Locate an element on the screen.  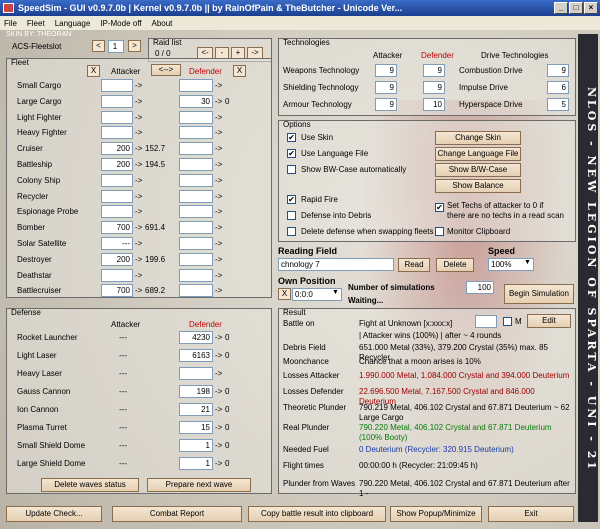
drive-tech-input: 9 is located at coordinates (558, 70).